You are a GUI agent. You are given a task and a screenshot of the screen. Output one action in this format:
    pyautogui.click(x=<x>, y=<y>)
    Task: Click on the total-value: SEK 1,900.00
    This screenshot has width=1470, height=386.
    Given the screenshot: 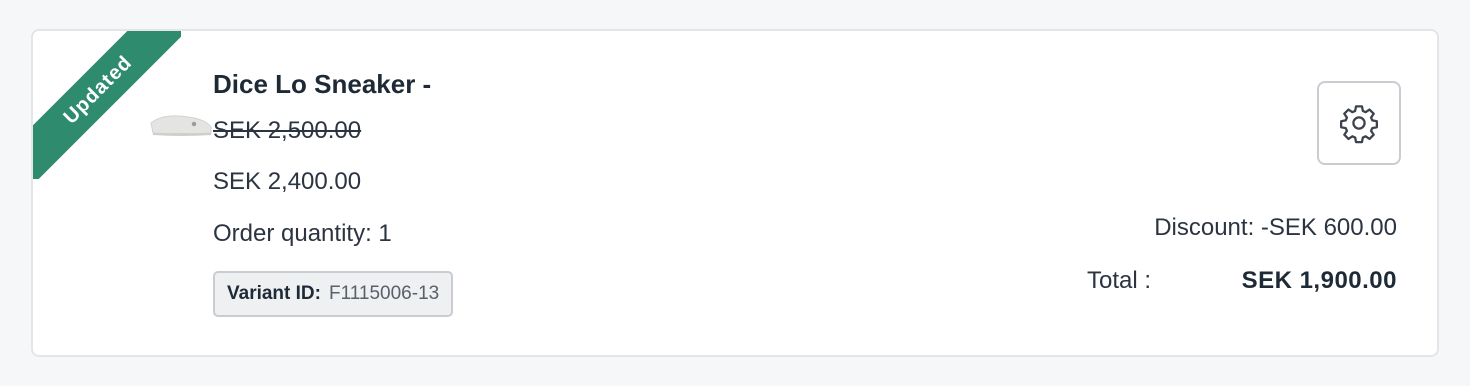 What is the action you would take?
    pyautogui.click(x=1319, y=280)
    